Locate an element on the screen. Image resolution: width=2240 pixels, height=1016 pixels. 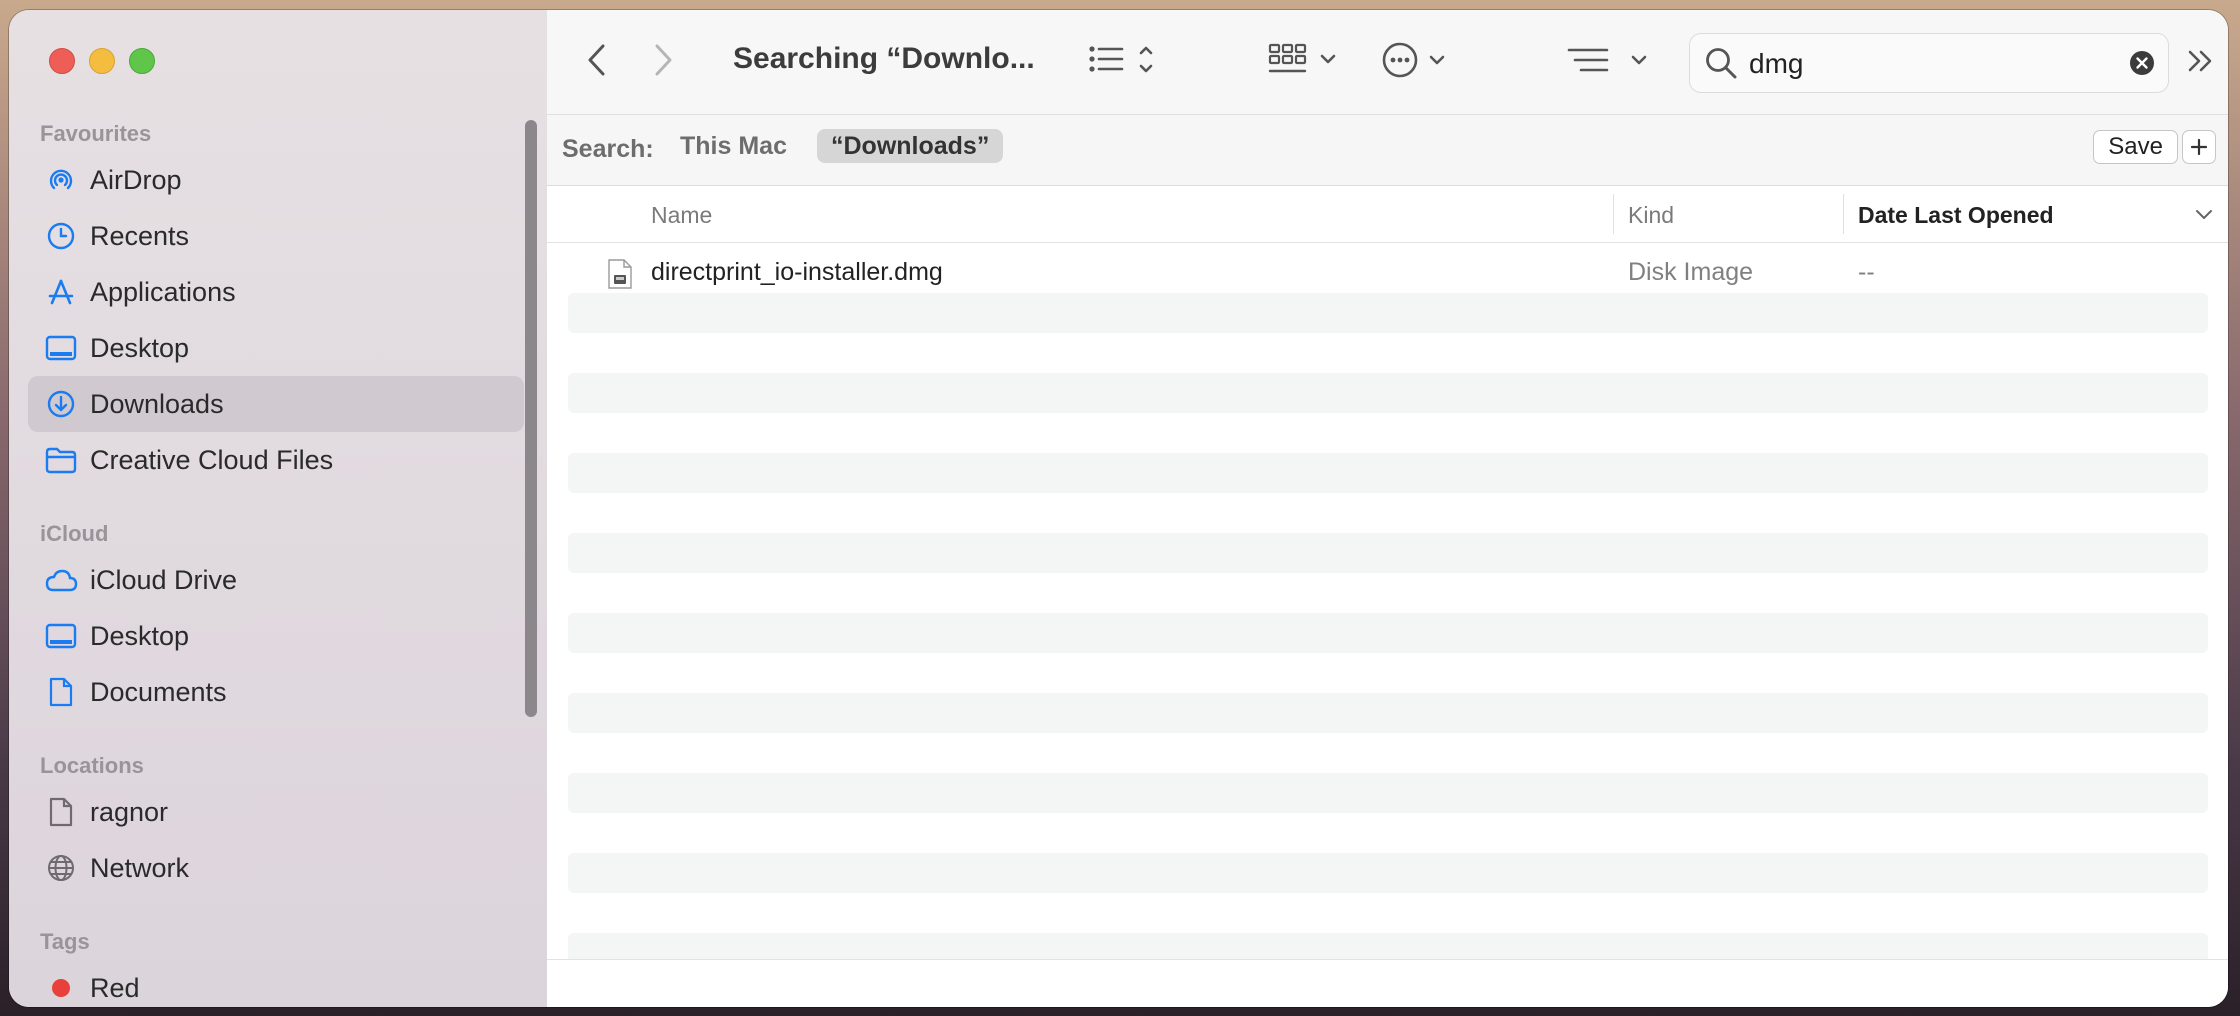
sidebar-item-documents: Documents is located at coordinates (276, 692).